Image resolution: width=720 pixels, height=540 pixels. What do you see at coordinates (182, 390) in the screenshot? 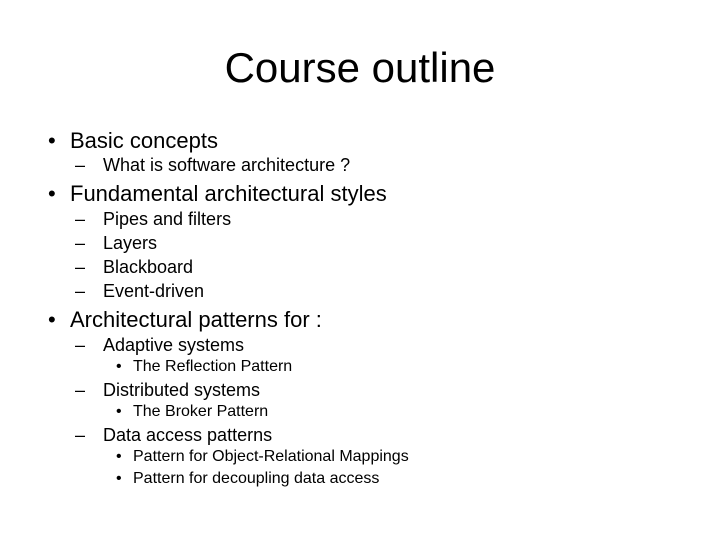
I see `sub-item: Distributed systems` at bounding box center [182, 390].